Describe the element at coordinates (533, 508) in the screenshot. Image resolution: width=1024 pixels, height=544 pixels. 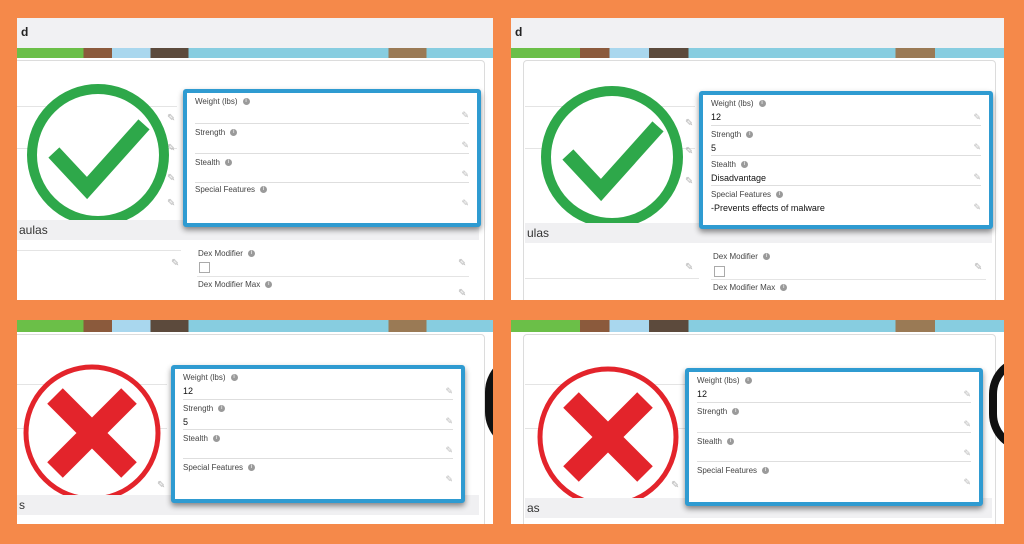
I see `section-title: as` at that location.